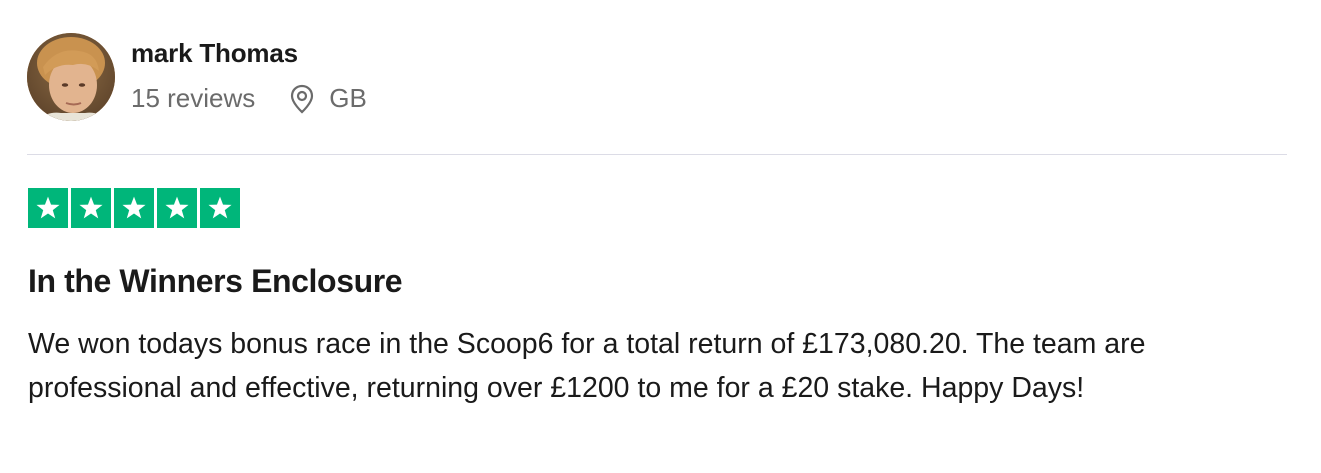  Describe the element at coordinates (348, 98) in the screenshot. I see `country-code: GB` at that location.